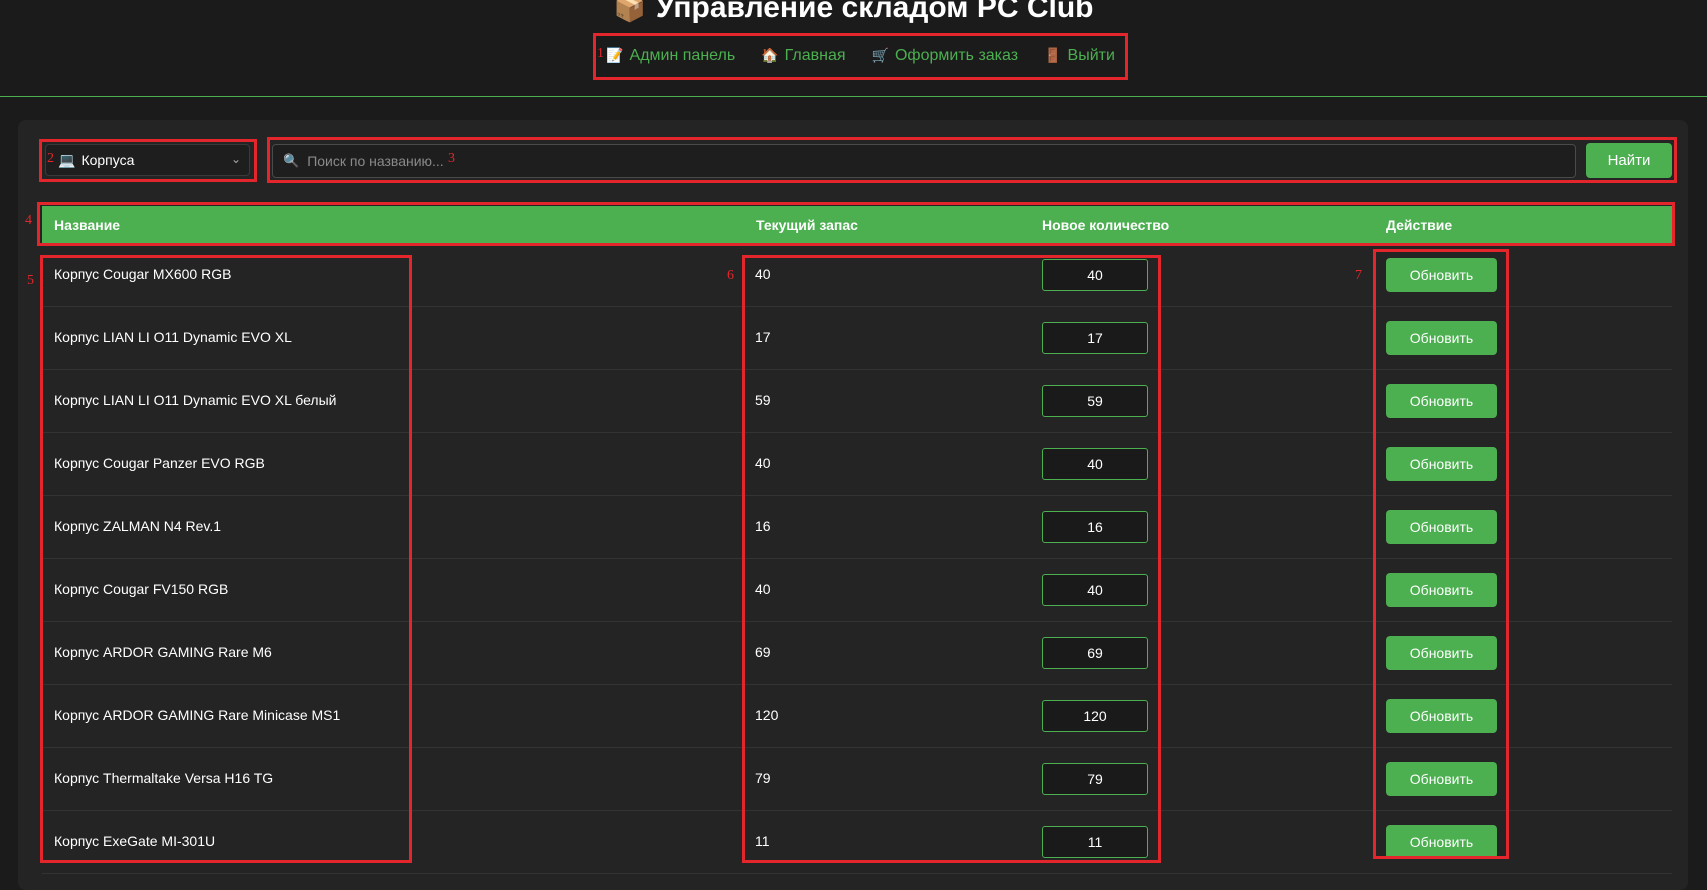 This screenshot has width=1707, height=890. Describe the element at coordinates (600, 53) in the screenshot. I see `annotation-label-1: 1` at that location.